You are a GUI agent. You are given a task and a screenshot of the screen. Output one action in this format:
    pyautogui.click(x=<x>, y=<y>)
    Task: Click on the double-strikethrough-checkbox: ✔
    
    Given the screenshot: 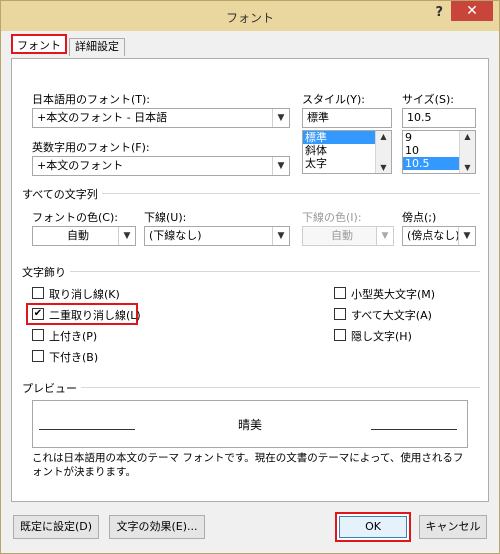 What is the action you would take?
    pyautogui.click(x=38, y=314)
    